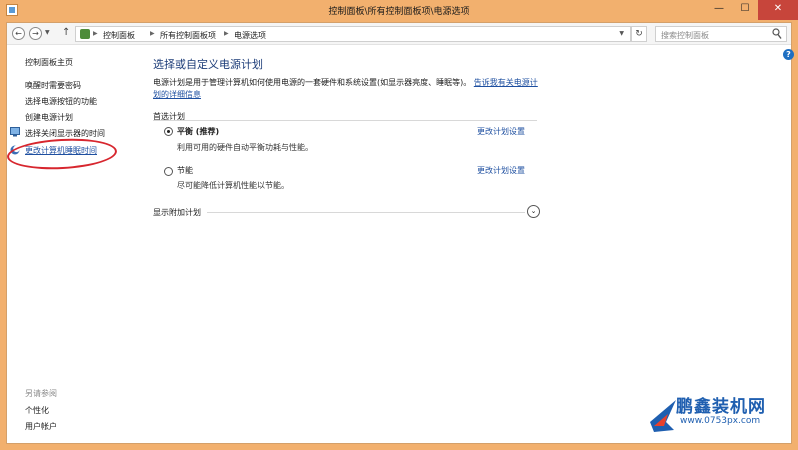  I want to click on page-title: 选择或自定义电源计划, so click(208, 64).